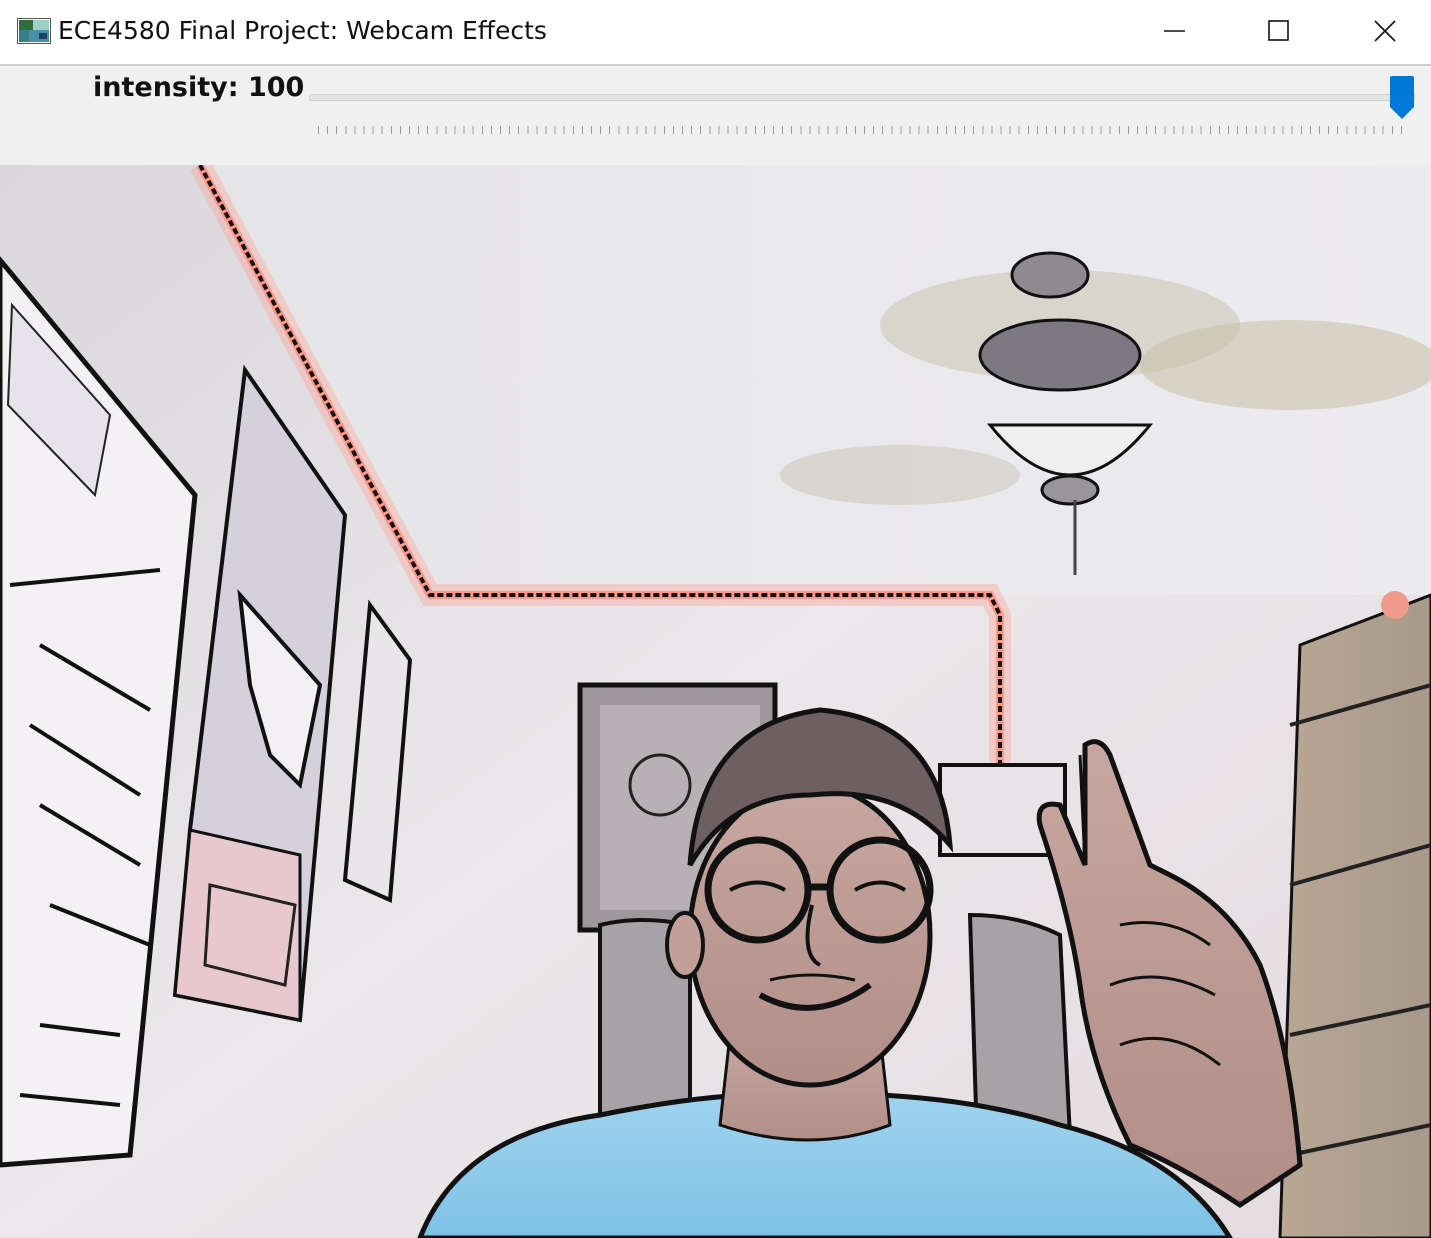  Describe the element at coordinates (864, 130) in the screenshot. I see `slider-ticks` at that location.